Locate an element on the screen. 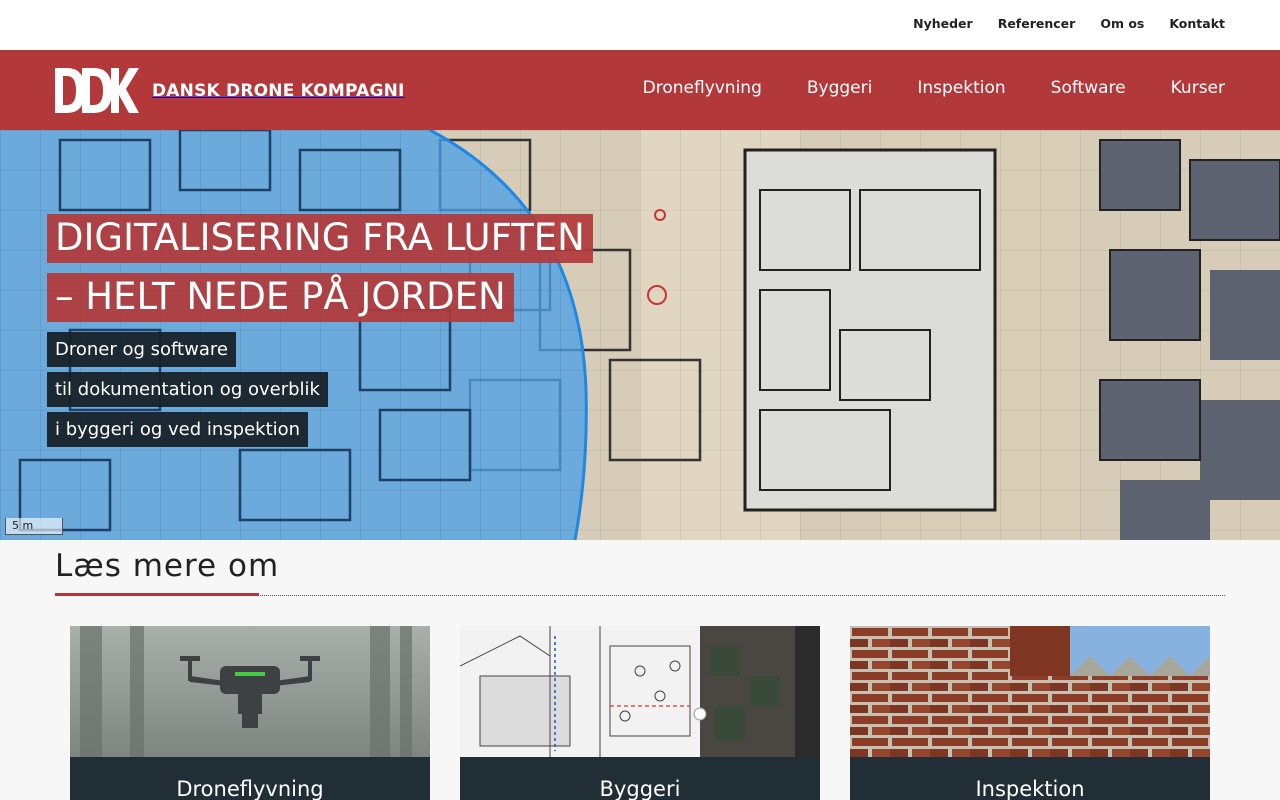  brand-name: DANSK DRONE KOMPAGNI is located at coordinates (278, 90).